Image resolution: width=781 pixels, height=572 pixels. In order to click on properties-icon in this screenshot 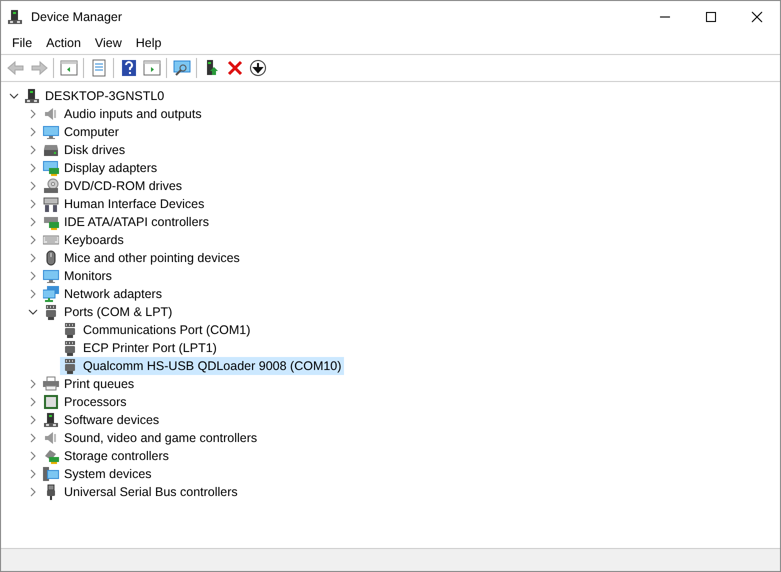, I will do `click(99, 68)`.